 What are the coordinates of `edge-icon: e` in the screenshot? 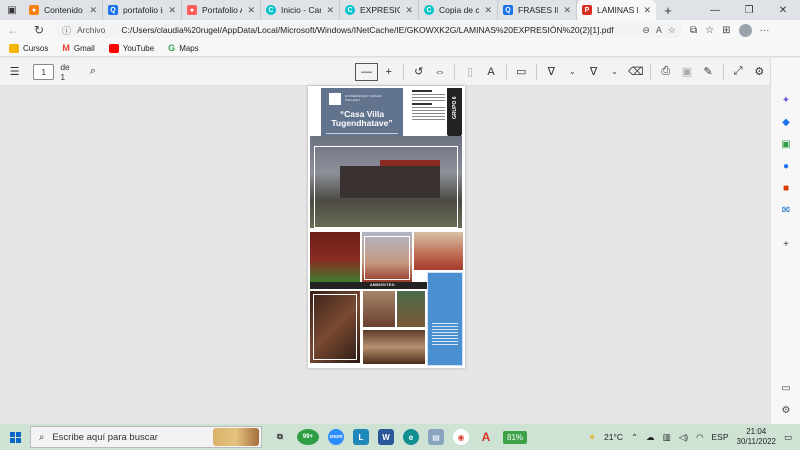 It's located at (411, 437).